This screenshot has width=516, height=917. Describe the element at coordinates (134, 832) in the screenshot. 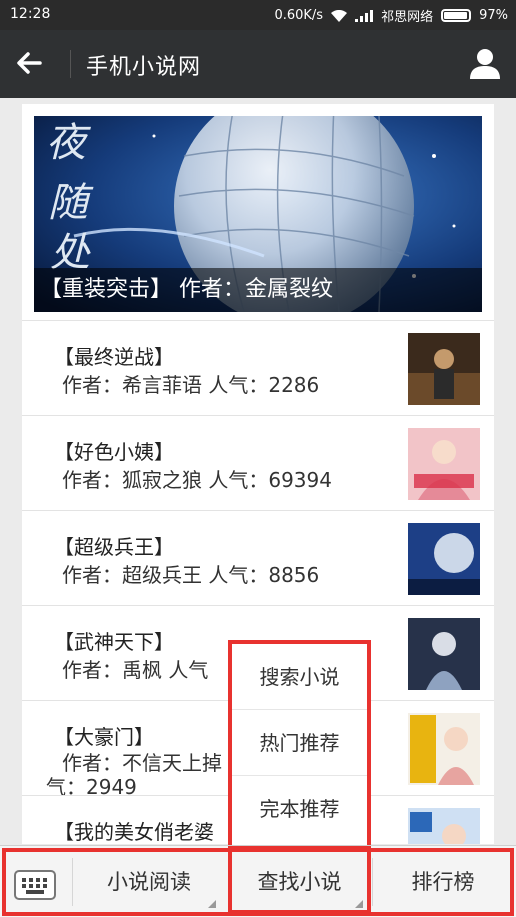

I see `book-title: 【我的美女俏老婆` at that location.